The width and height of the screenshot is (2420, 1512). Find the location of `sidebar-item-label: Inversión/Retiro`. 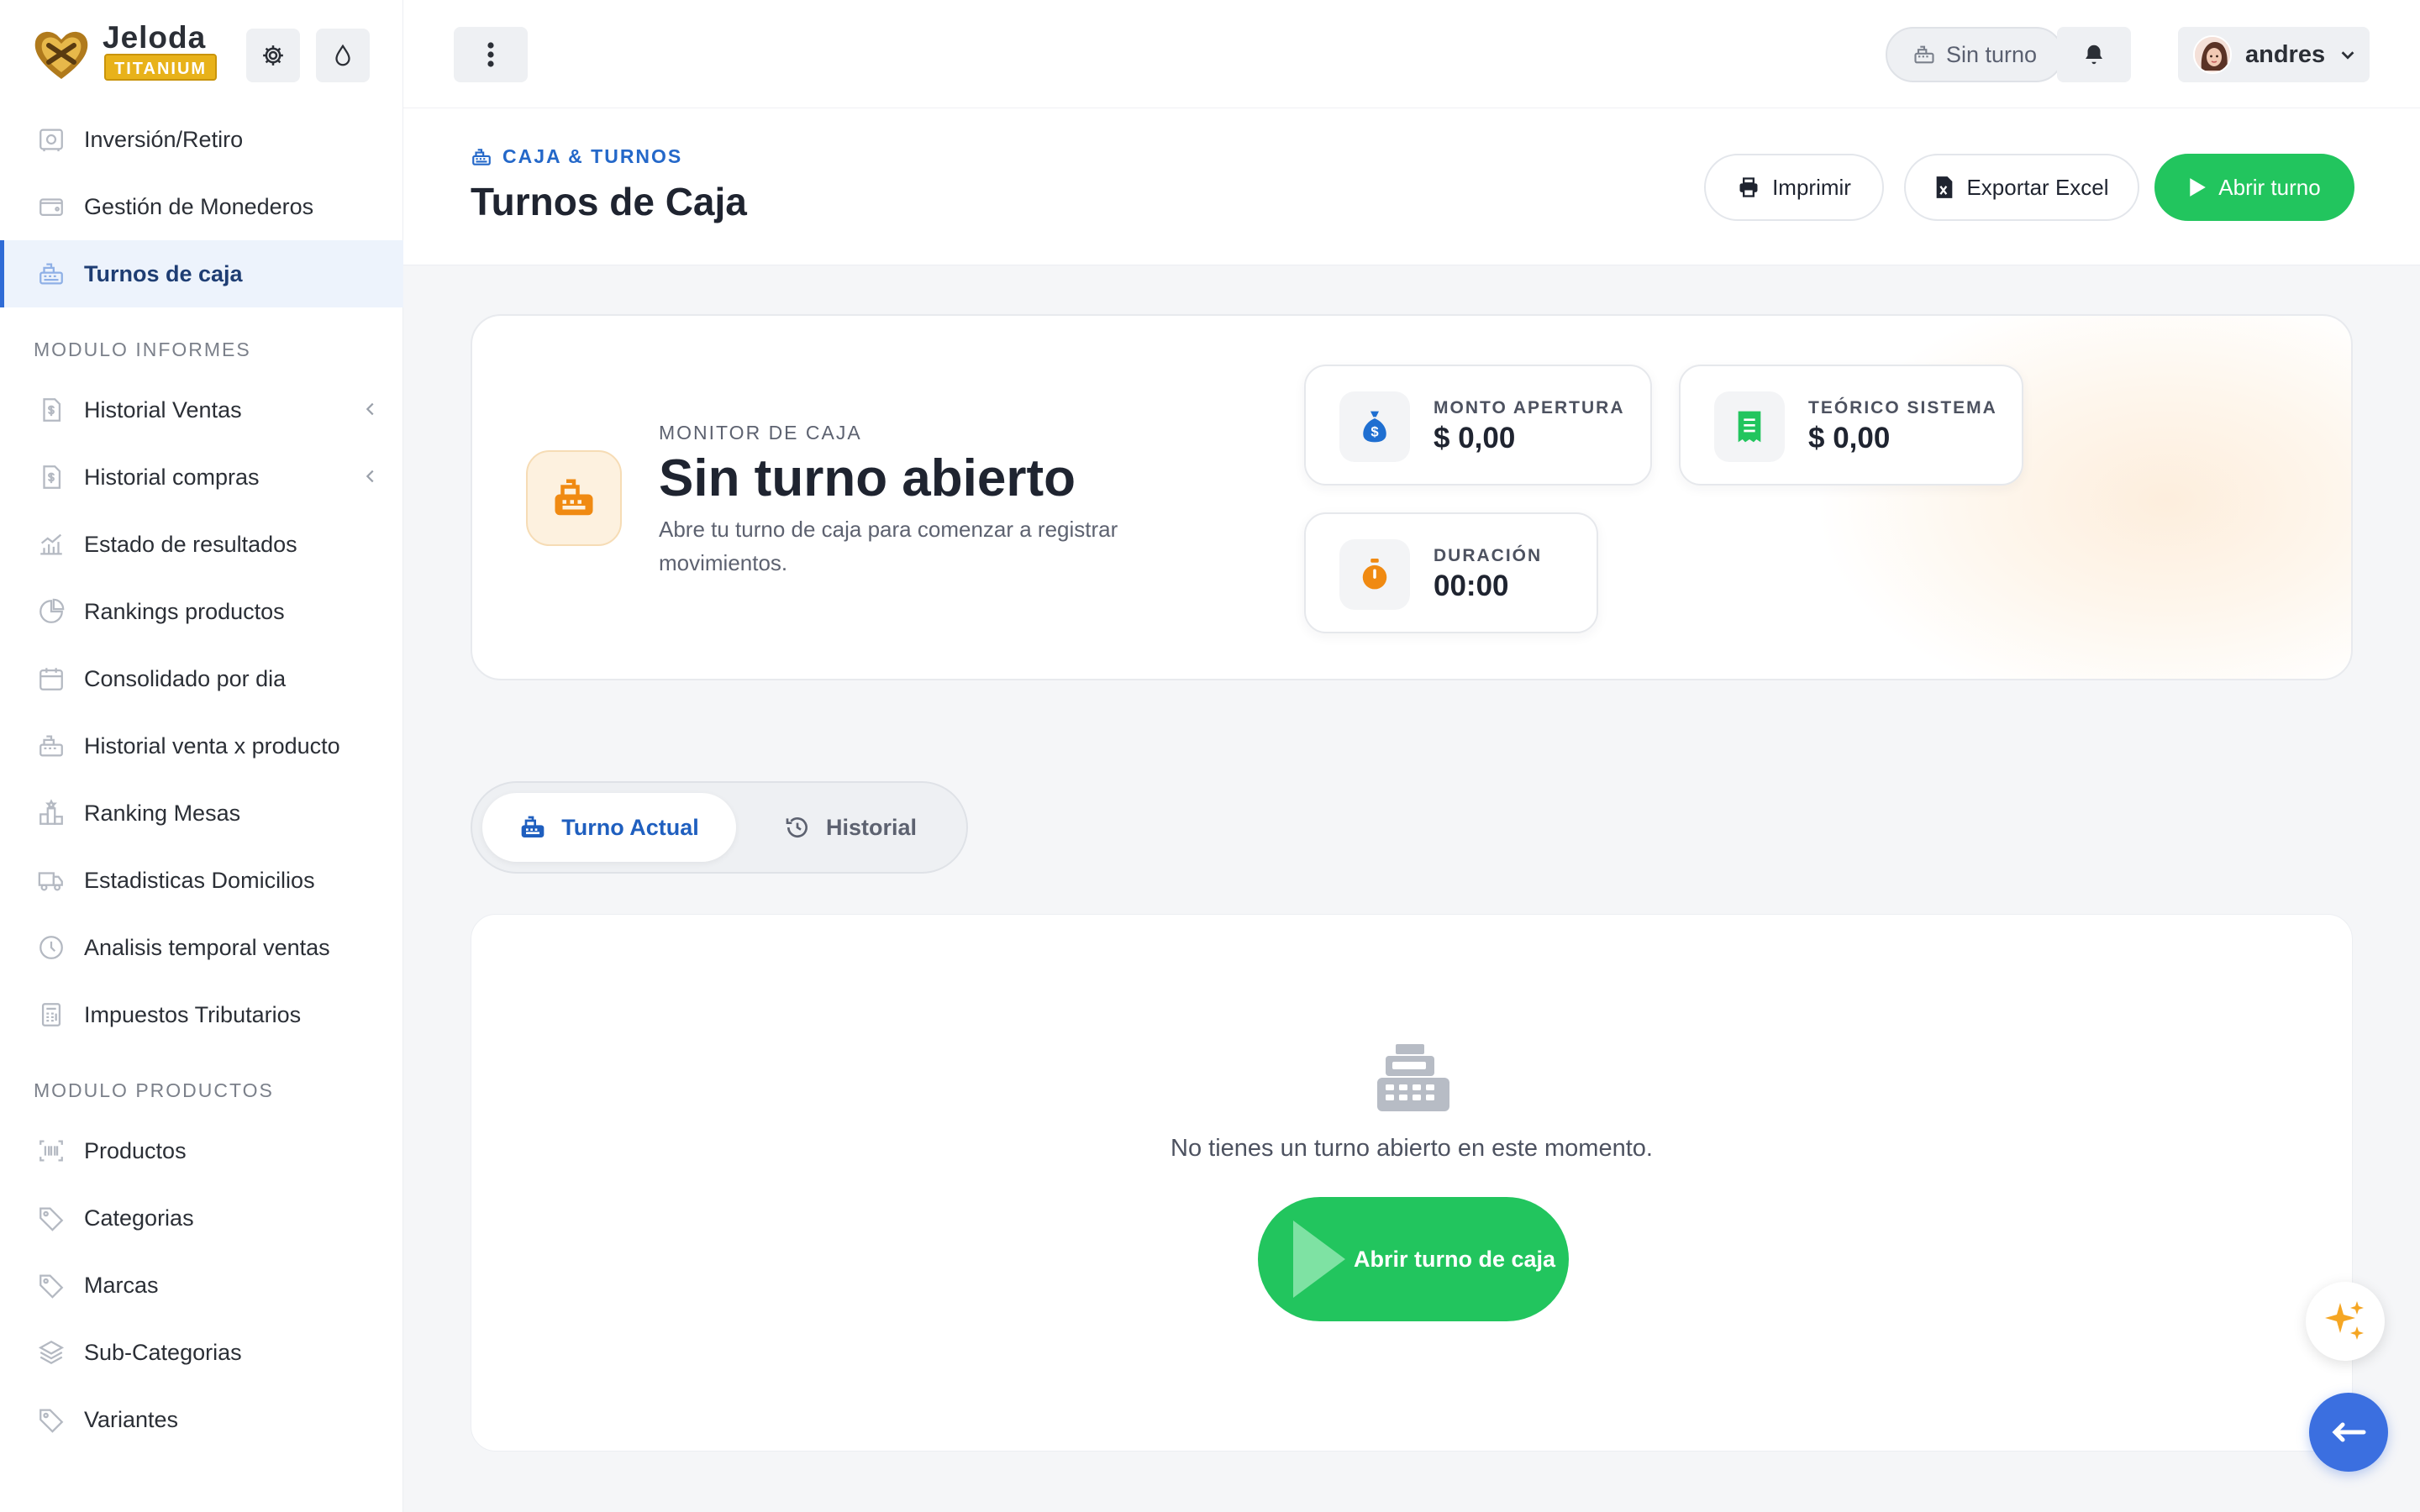

sidebar-item-label: Inversión/Retiro is located at coordinates (164, 139).